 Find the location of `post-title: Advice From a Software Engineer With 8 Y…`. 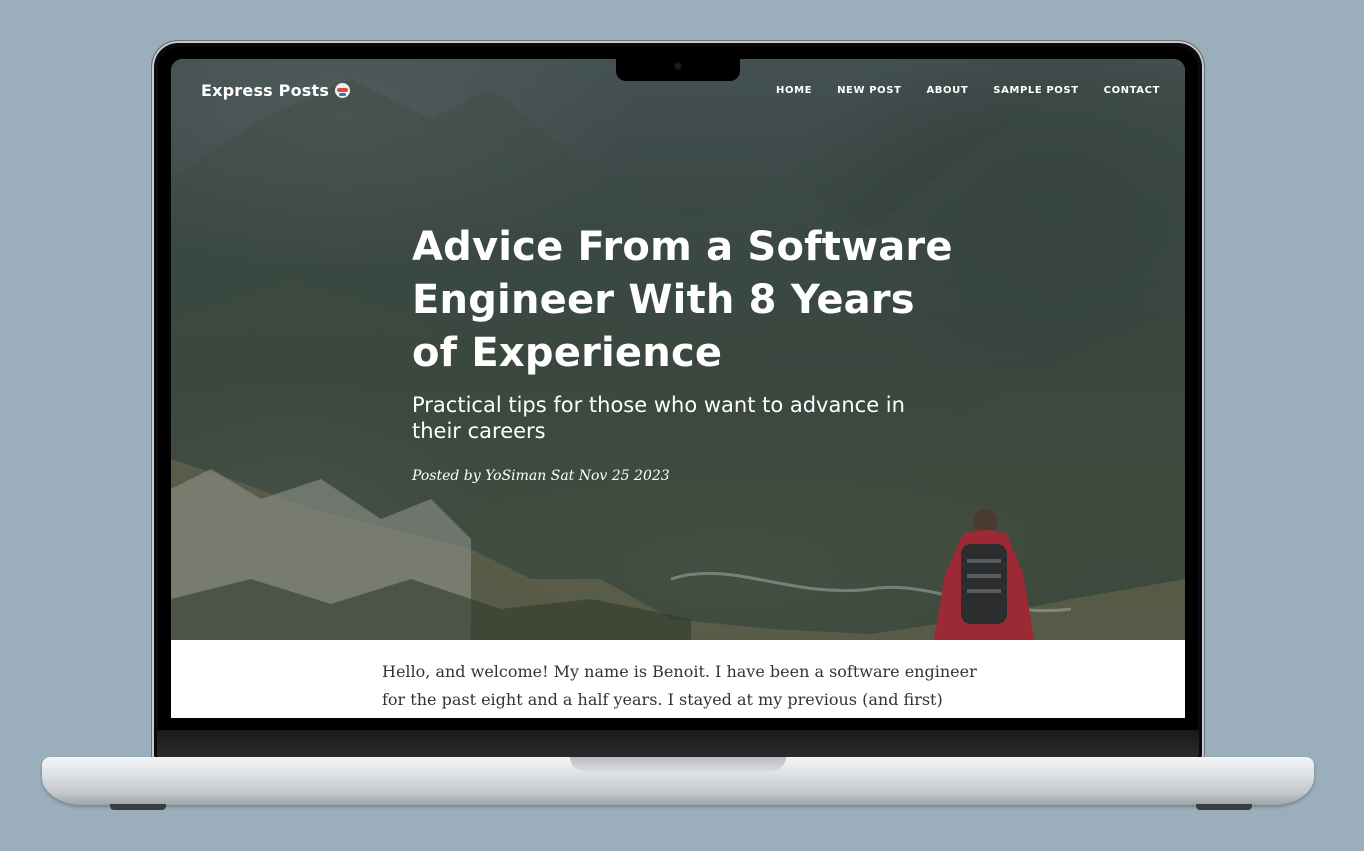

post-title: Advice From a Software Engineer With 8 Y… is located at coordinates (682, 300).